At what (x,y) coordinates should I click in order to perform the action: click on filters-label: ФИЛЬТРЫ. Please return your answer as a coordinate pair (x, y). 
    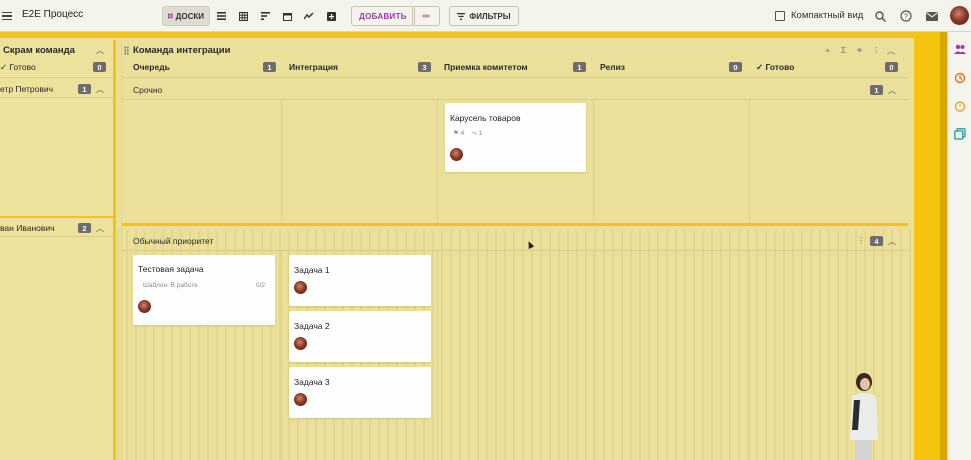
    Looking at the image, I should click on (490, 16).